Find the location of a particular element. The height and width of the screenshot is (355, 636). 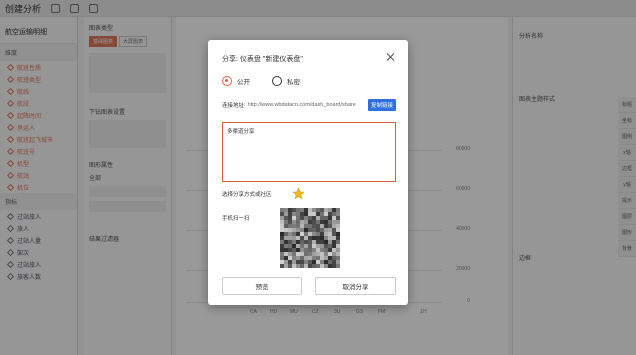

public-radio-label: 公开 is located at coordinates (243, 82).